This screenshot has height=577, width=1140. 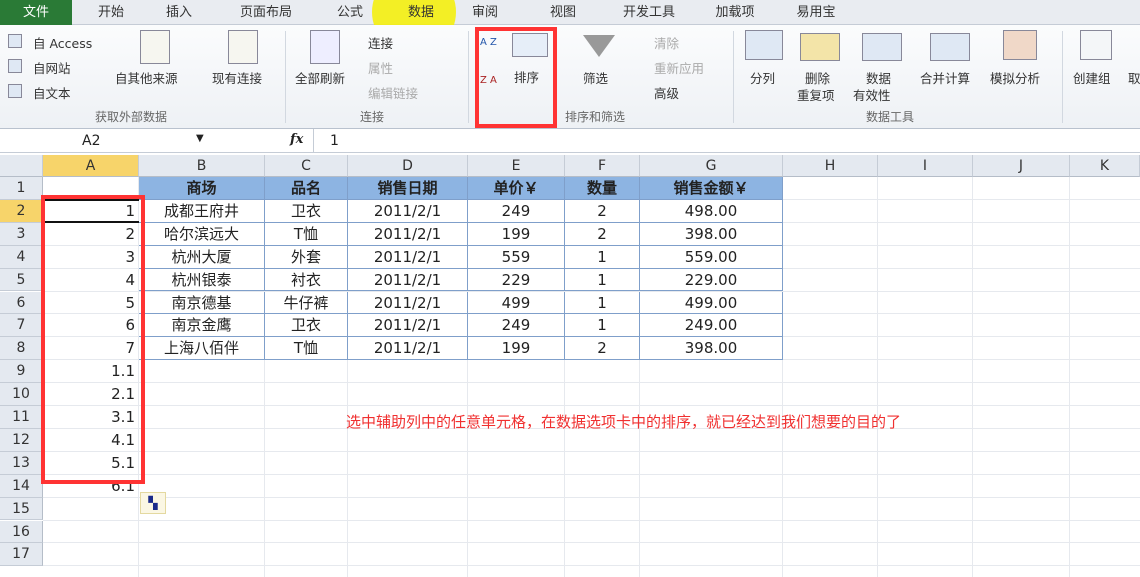 What do you see at coordinates (485, 12) in the screenshot?
I see `tab-6: 审阅` at bounding box center [485, 12].